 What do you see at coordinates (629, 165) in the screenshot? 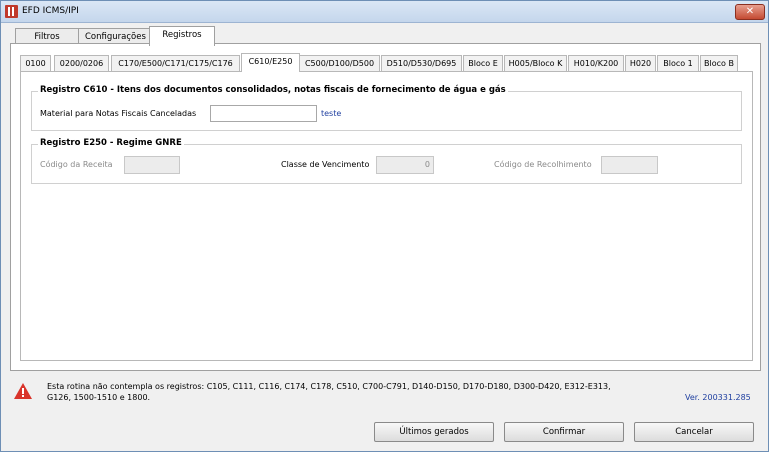
I see `codigo-recolhimento-input` at bounding box center [629, 165].